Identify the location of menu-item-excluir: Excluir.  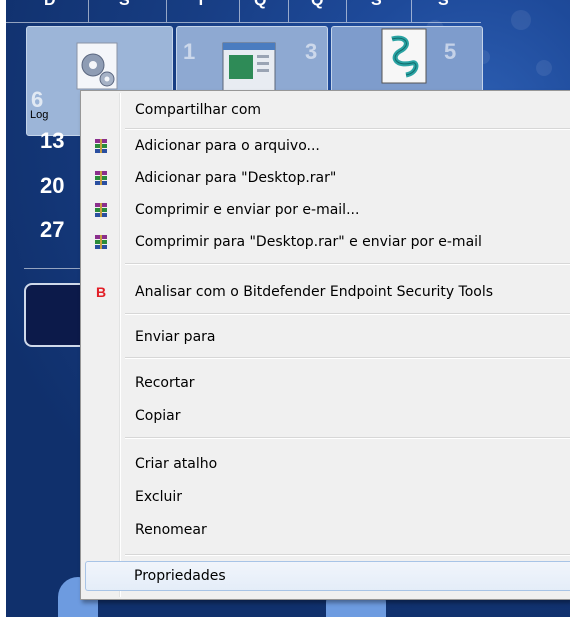
(326, 497).